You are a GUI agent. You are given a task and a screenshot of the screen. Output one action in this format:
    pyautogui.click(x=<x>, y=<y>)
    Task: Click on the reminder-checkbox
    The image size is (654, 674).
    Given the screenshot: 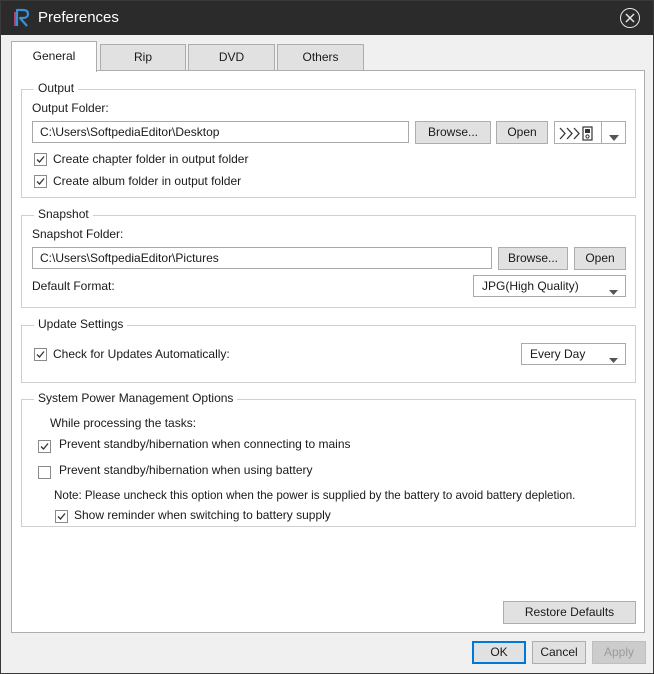 What is the action you would take?
    pyautogui.click(x=61, y=516)
    